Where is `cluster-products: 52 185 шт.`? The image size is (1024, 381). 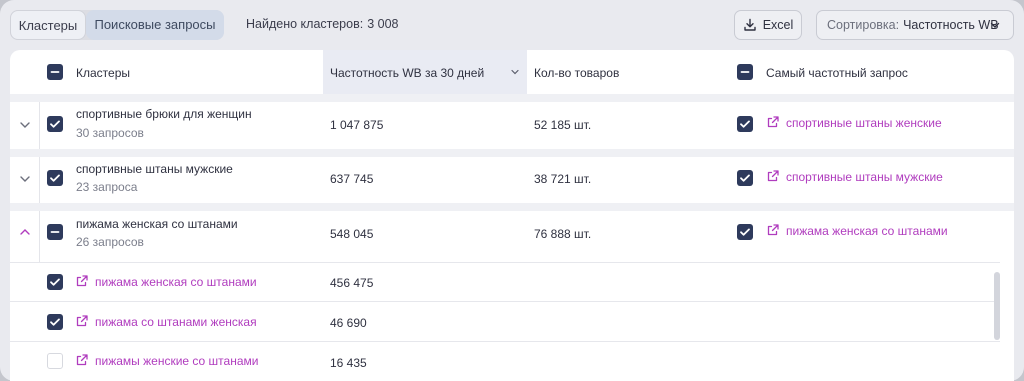
cluster-products: 52 185 шт. is located at coordinates (563, 125).